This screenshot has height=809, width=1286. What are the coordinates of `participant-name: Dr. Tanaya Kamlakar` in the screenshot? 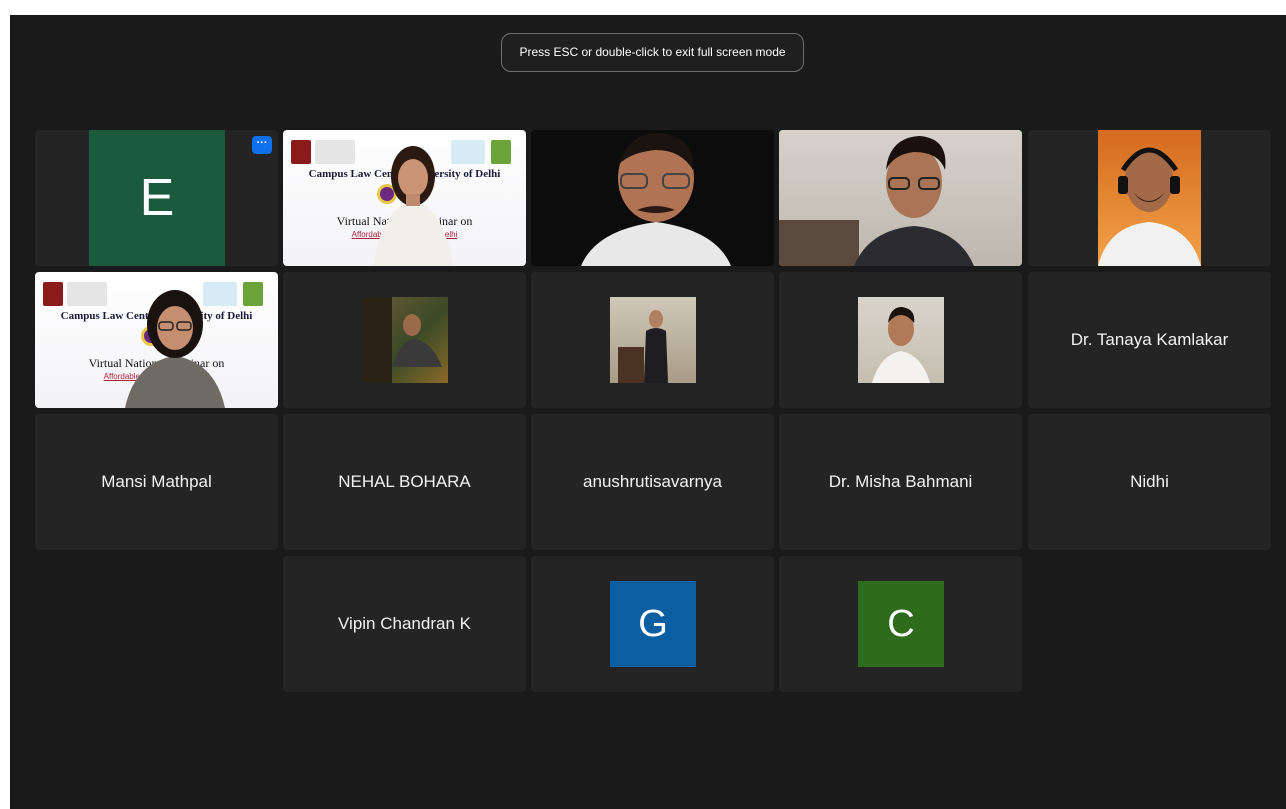 It's located at (1149, 339).